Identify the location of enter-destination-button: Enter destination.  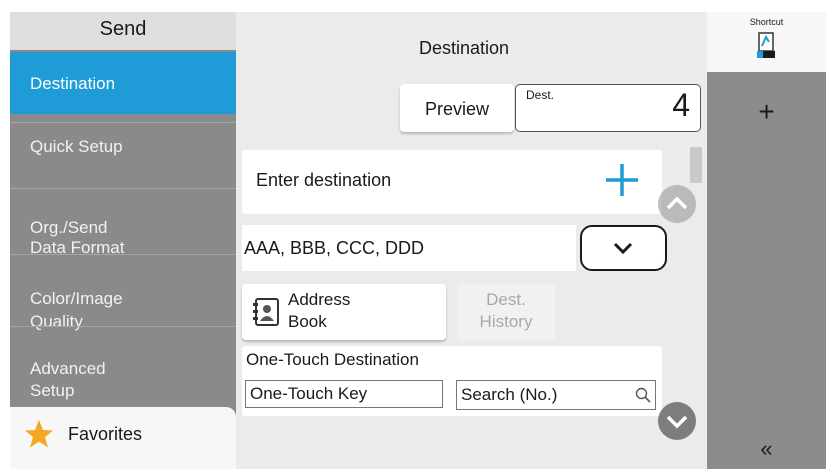
(452, 182).